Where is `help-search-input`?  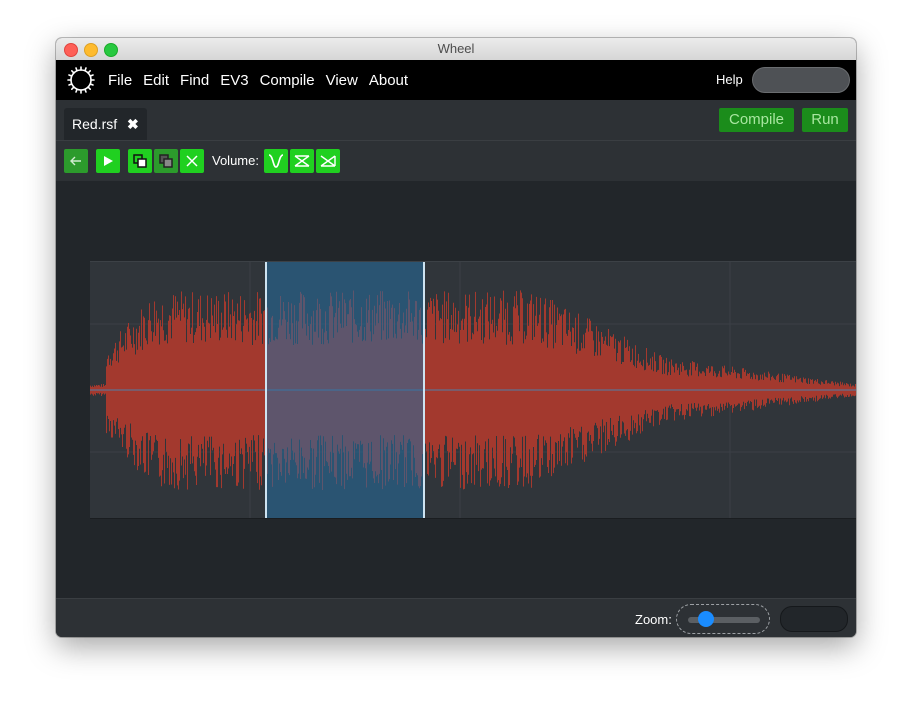
help-search-input is located at coordinates (801, 80).